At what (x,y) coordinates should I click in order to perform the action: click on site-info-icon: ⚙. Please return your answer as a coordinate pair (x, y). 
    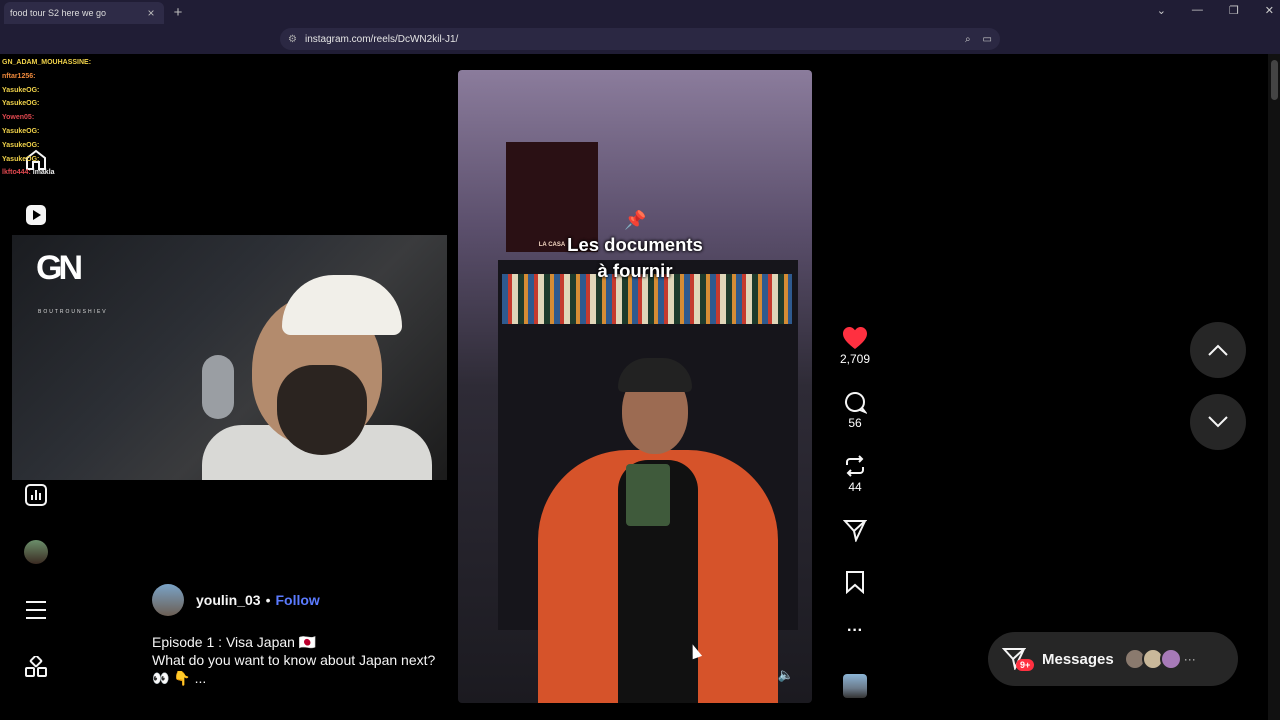
    Looking at the image, I should click on (292, 39).